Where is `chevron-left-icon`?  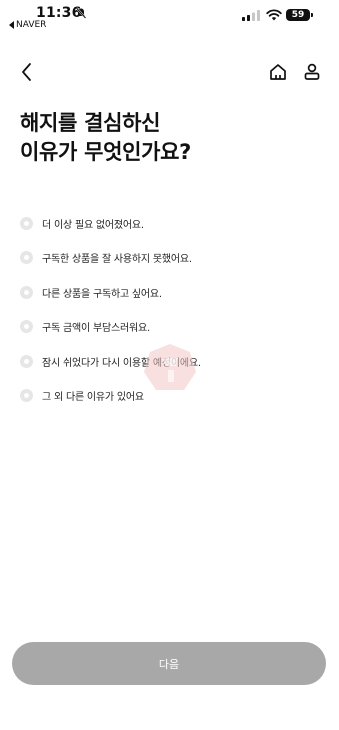
chevron-left-icon is located at coordinates (26, 72).